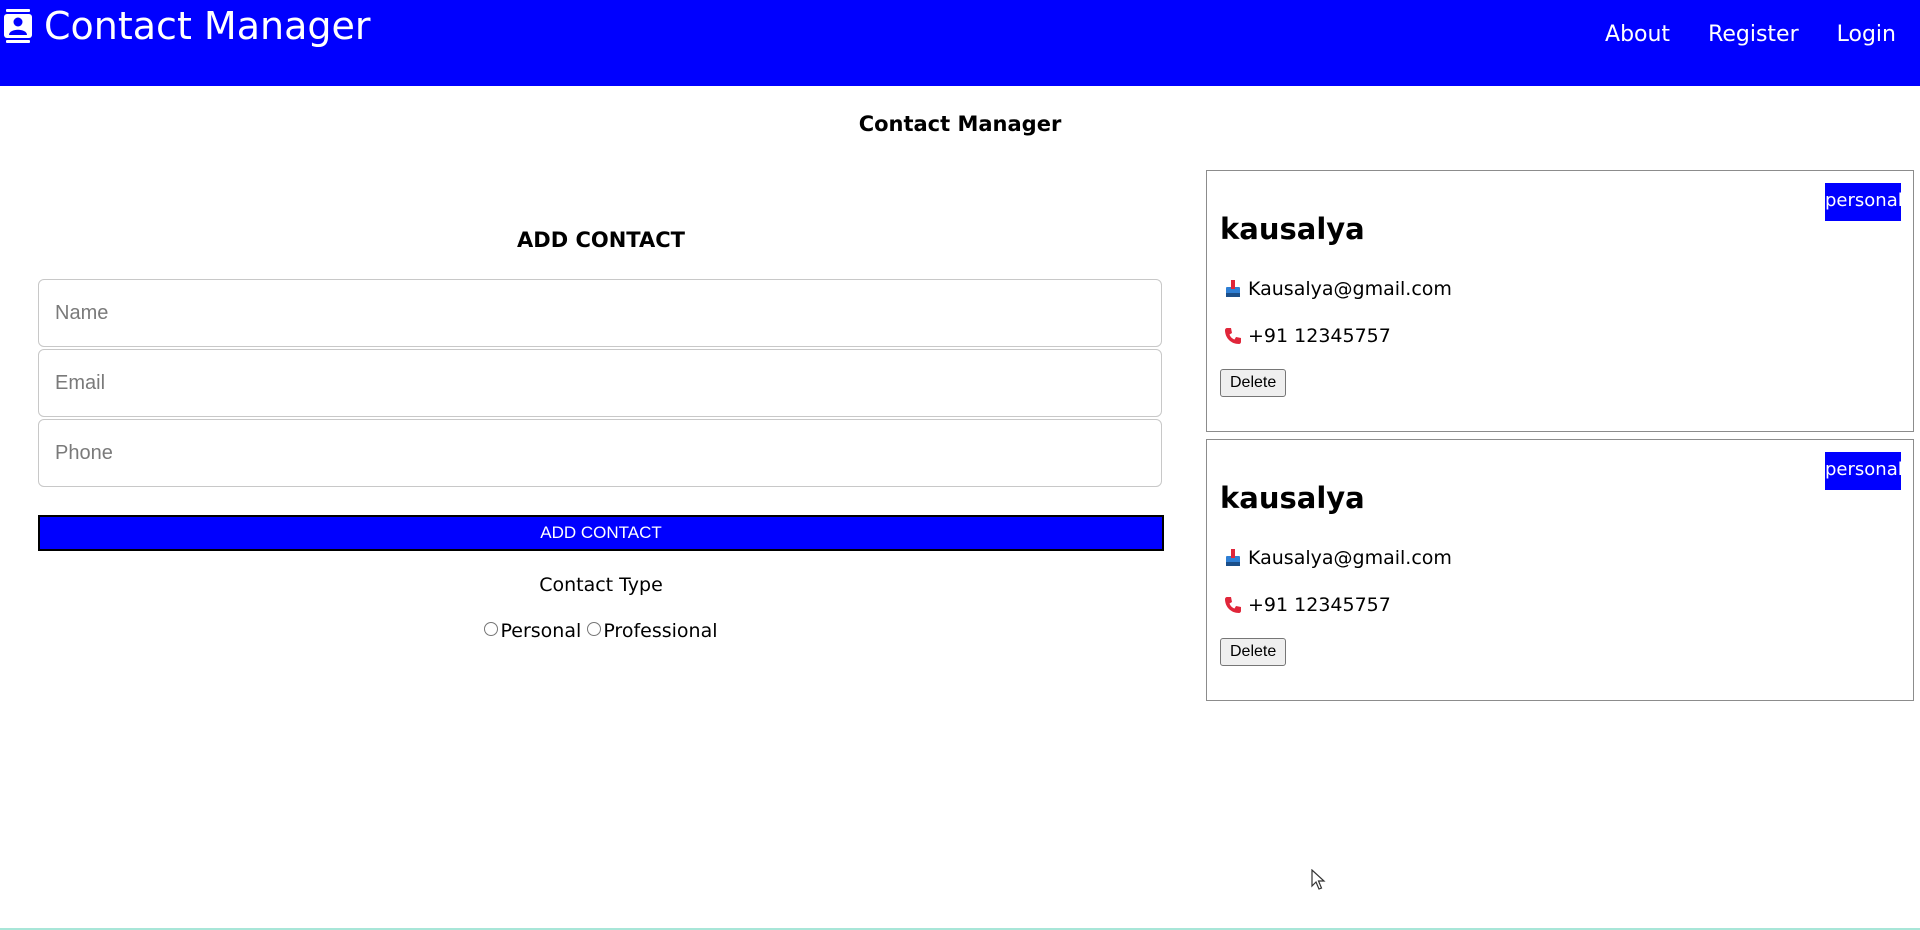 The width and height of the screenshot is (1920, 930). What do you see at coordinates (491, 629) in the screenshot?
I see `personal-radio` at bounding box center [491, 629].